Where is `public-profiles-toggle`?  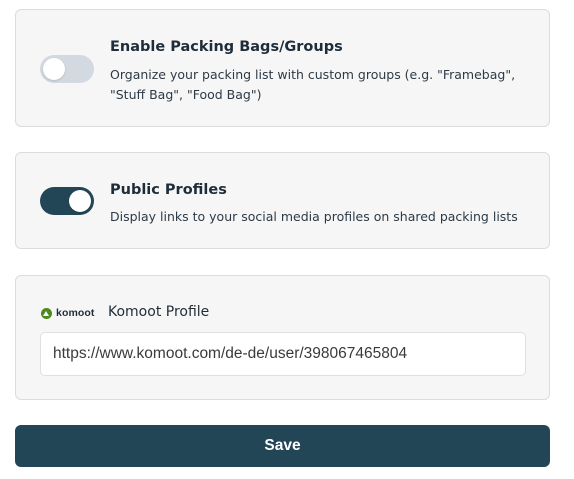
public-profiles-toggle is located at coordinates (67, 201).